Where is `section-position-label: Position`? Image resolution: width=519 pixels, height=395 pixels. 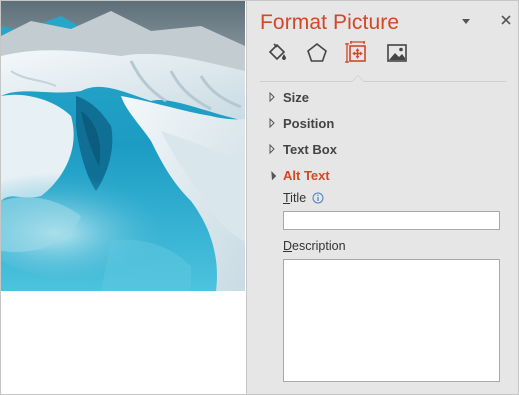 section-position-label: Position is located at coordinates (309, 123).